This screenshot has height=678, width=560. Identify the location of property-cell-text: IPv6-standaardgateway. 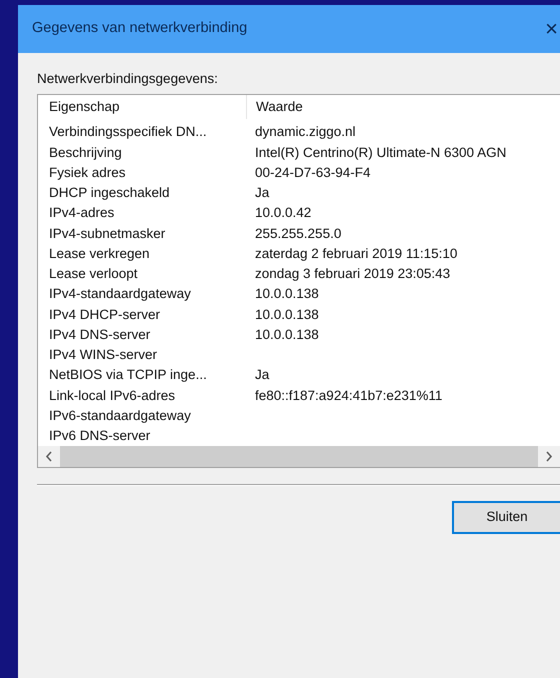
(120, 415).